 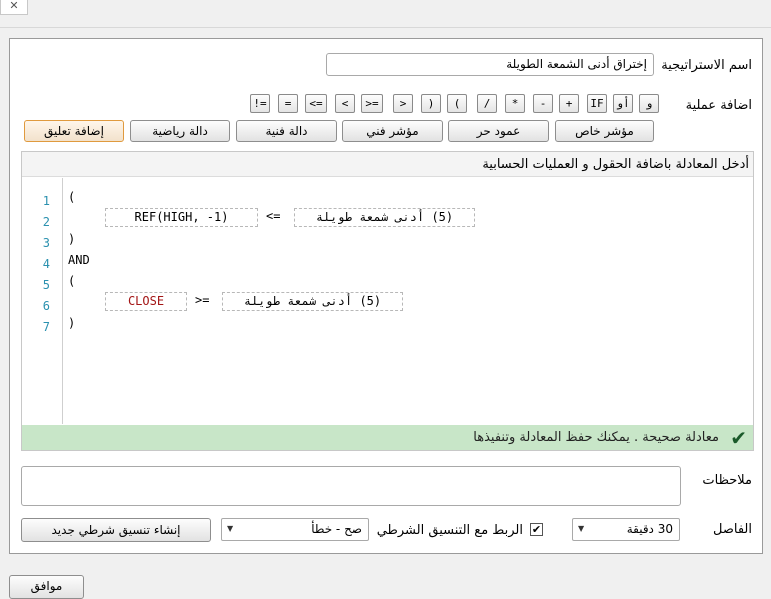 I want to click on notes-input, so click(x=351, y=486).